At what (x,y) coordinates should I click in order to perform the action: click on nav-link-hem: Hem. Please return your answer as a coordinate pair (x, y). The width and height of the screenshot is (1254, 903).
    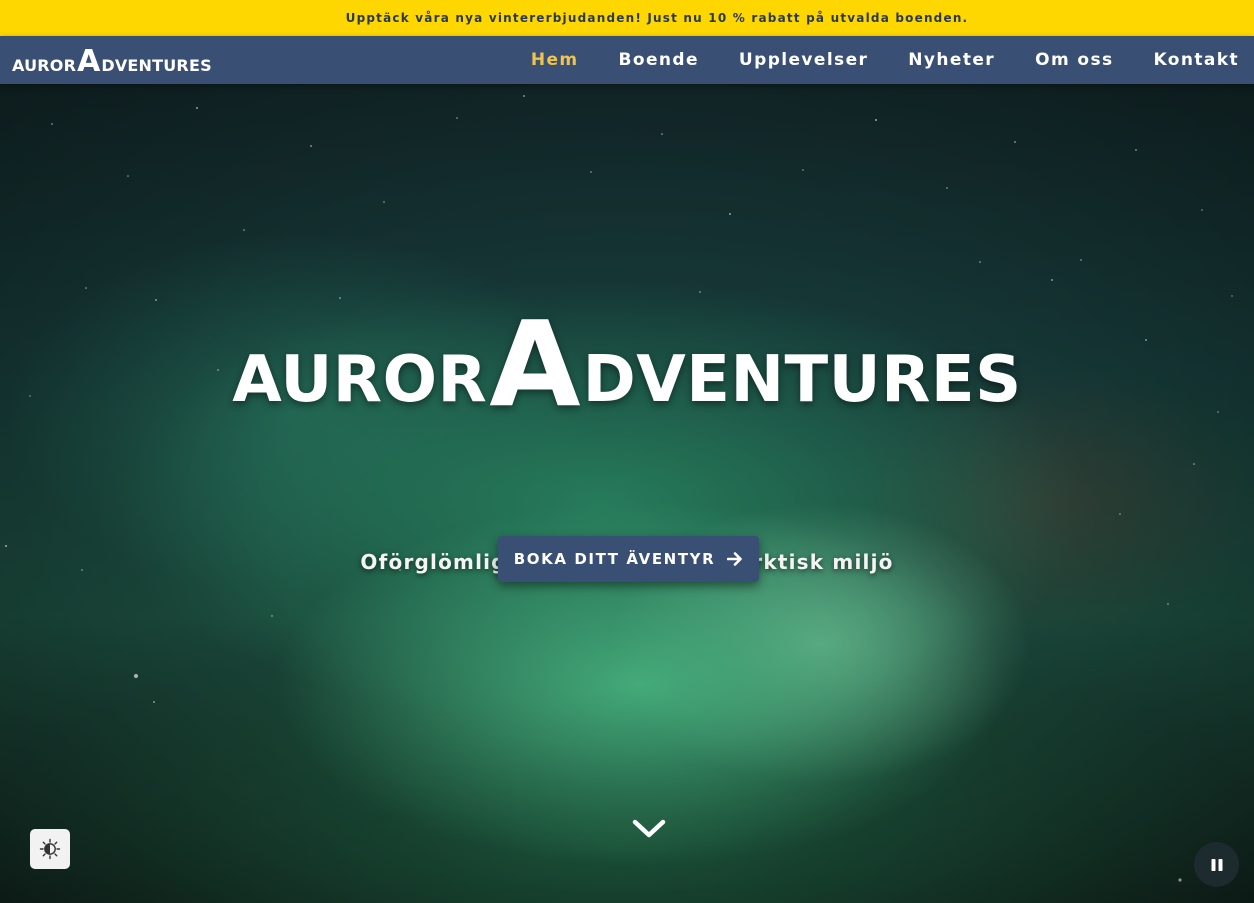
    Looking at the image, I should click on (555, 60).